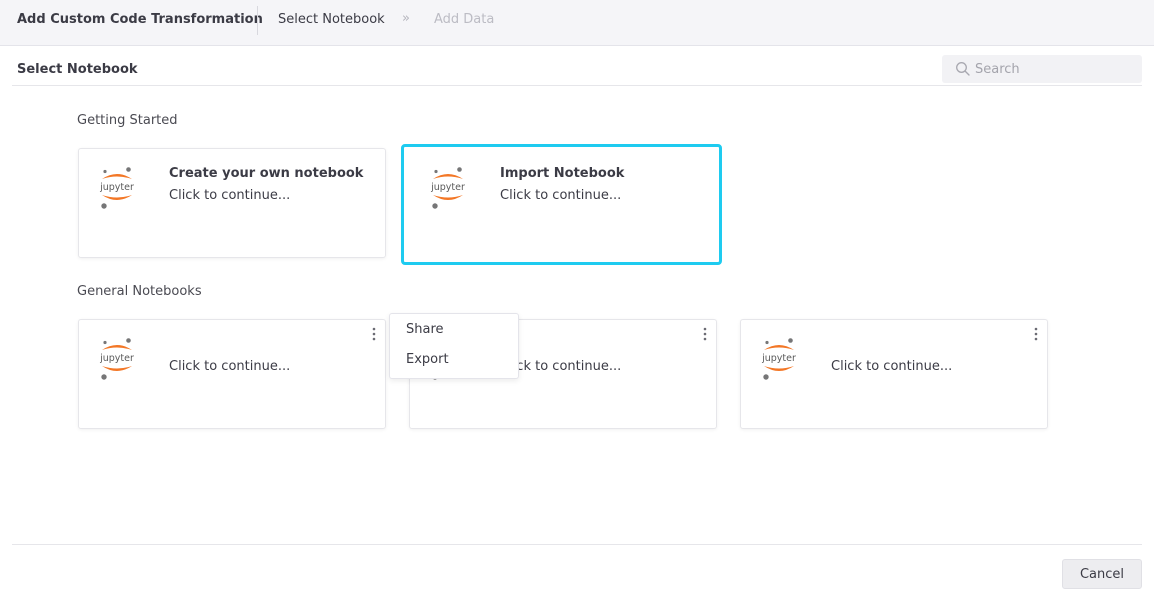 This screenshot has width=1154, height=599. Describe the element at coordinates (140, 19) in the screenshot. I see `app-title: Add Custom Code Transformation` at that location.